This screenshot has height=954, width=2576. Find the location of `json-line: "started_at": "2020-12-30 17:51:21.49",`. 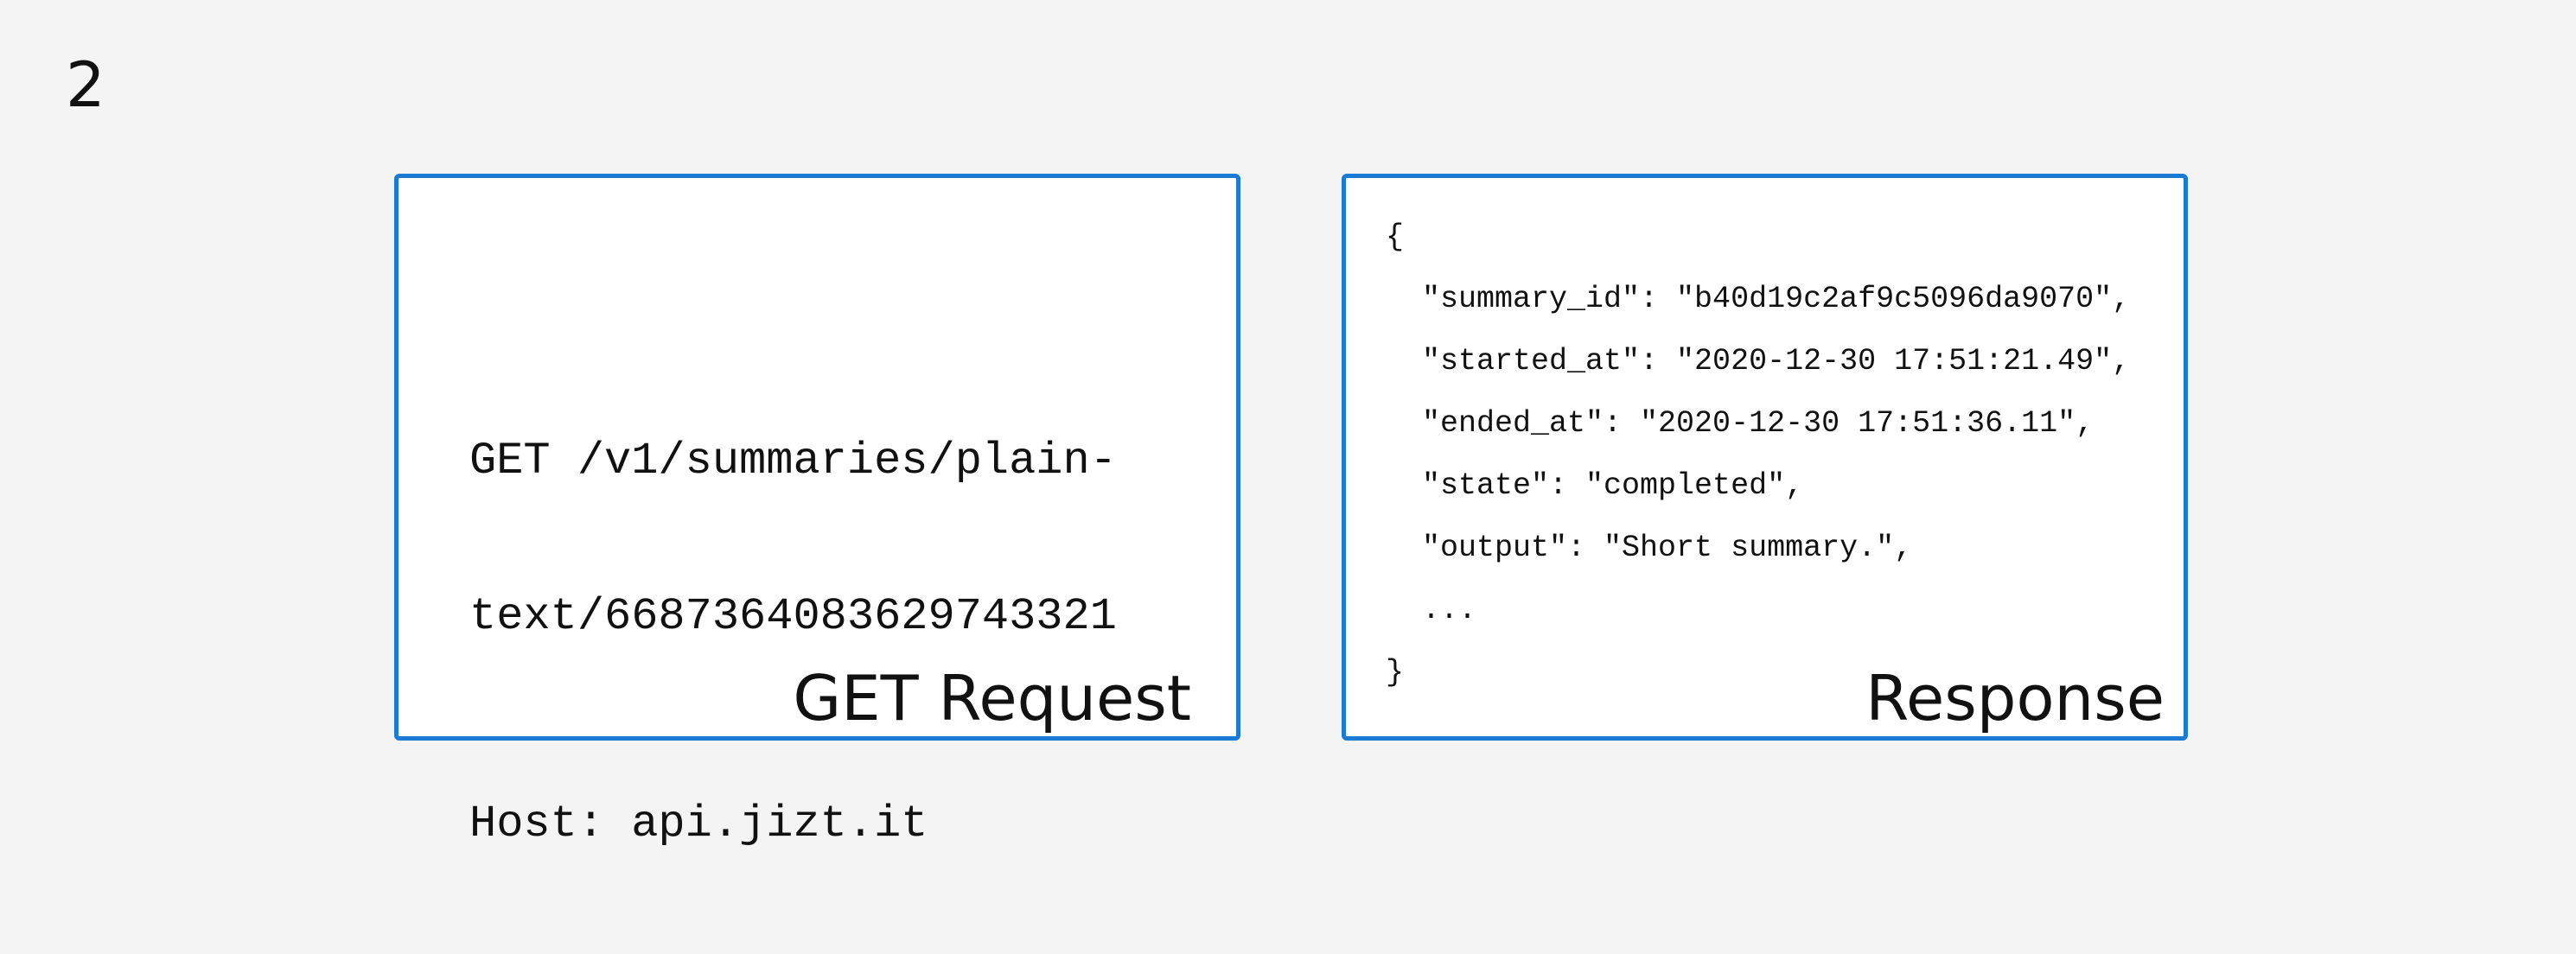

json-line: "started_at": "2020-12-30 17:51:21.49", is located at coordinates (1758, 361).